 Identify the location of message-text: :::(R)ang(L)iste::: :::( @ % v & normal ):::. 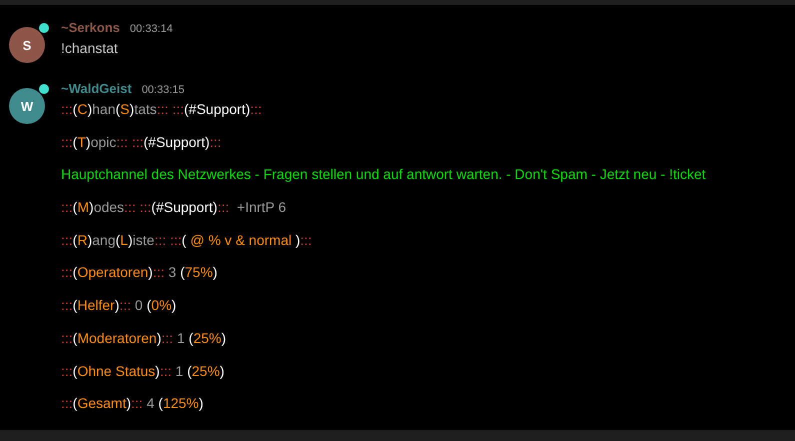
(187, 240).